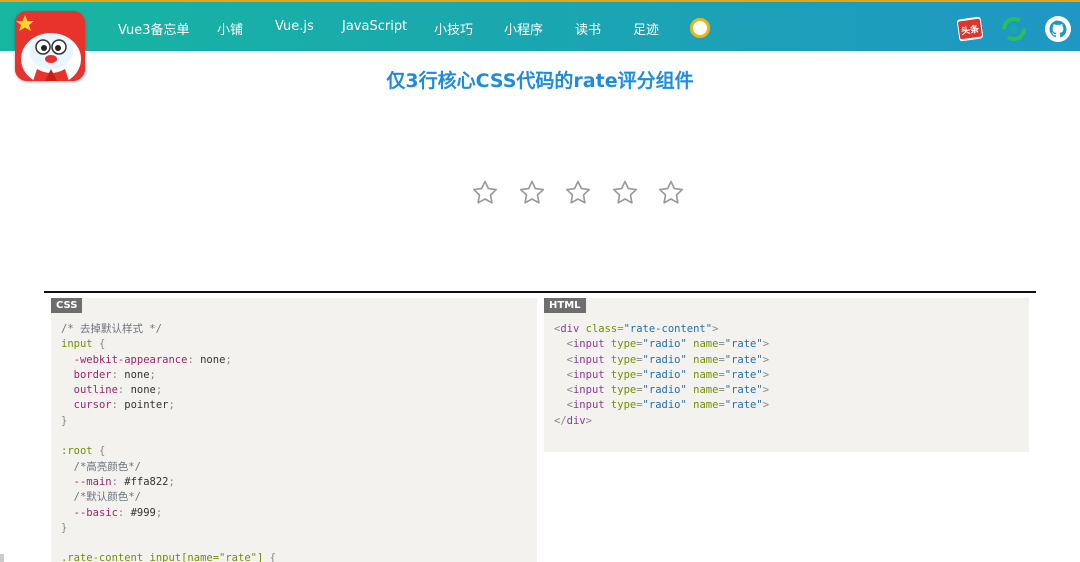  I want to click on github-icon, so click(1058, 29).